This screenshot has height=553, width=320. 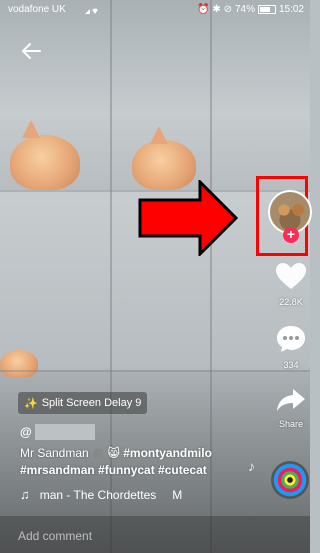 What do you see at coordinates (214, 9) in the screenshot?
I see `status-icons: ⏰ ✱ ⊘` at bounding box center [214, 9].